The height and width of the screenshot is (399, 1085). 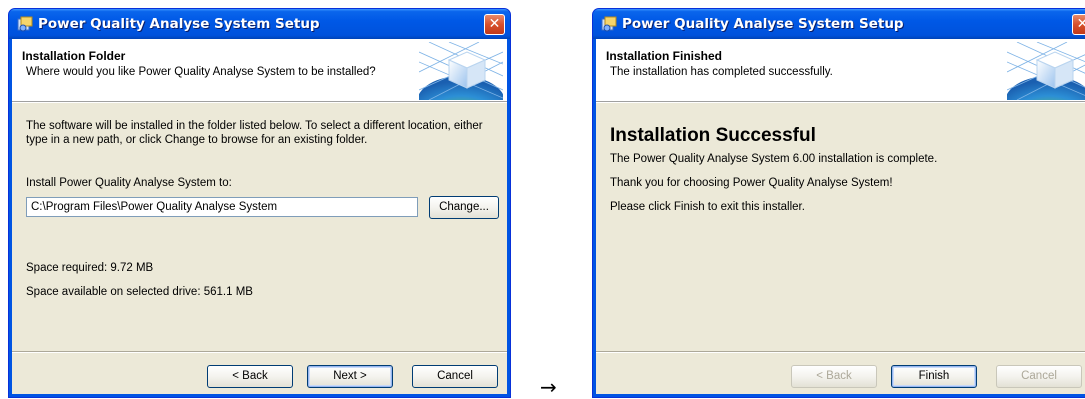 I want to click on success-heading: Installation Successful, so click(x=713, y=135).